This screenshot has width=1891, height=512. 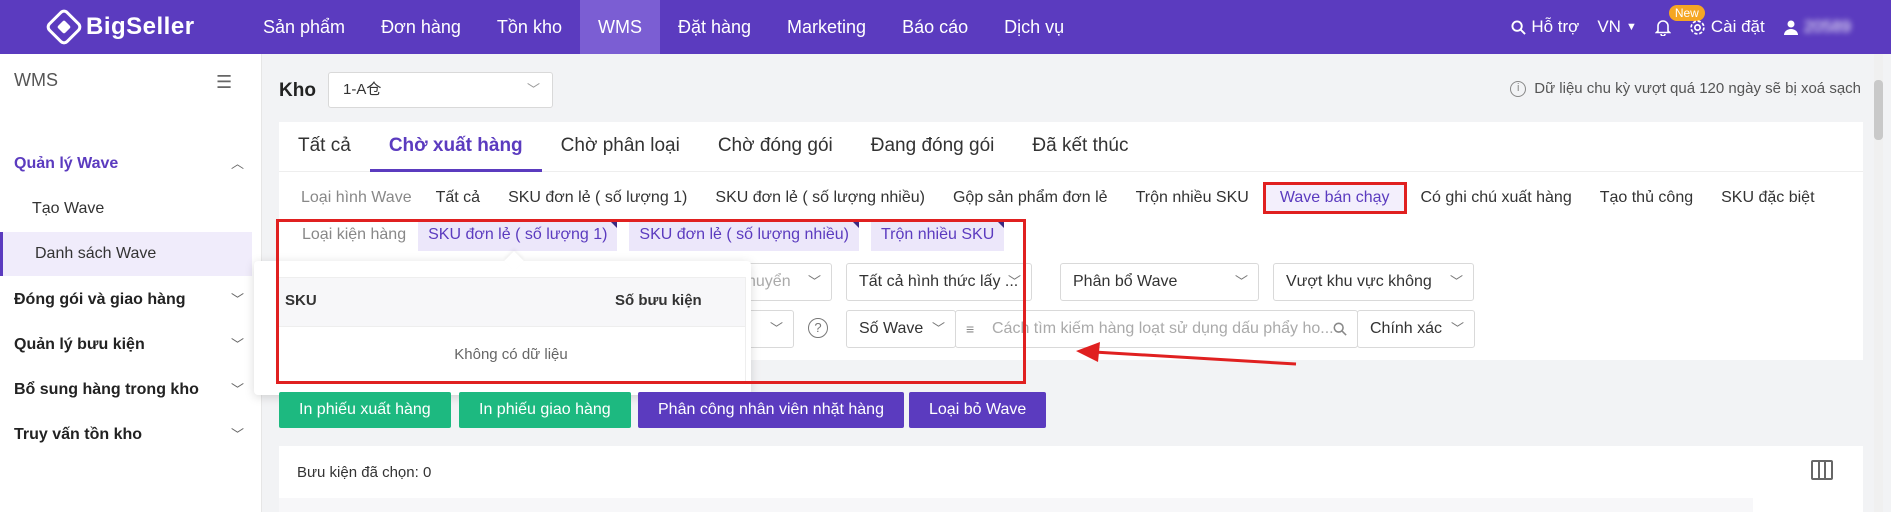 I want to click on user-id: 20589, so click(x=1827, y=26).